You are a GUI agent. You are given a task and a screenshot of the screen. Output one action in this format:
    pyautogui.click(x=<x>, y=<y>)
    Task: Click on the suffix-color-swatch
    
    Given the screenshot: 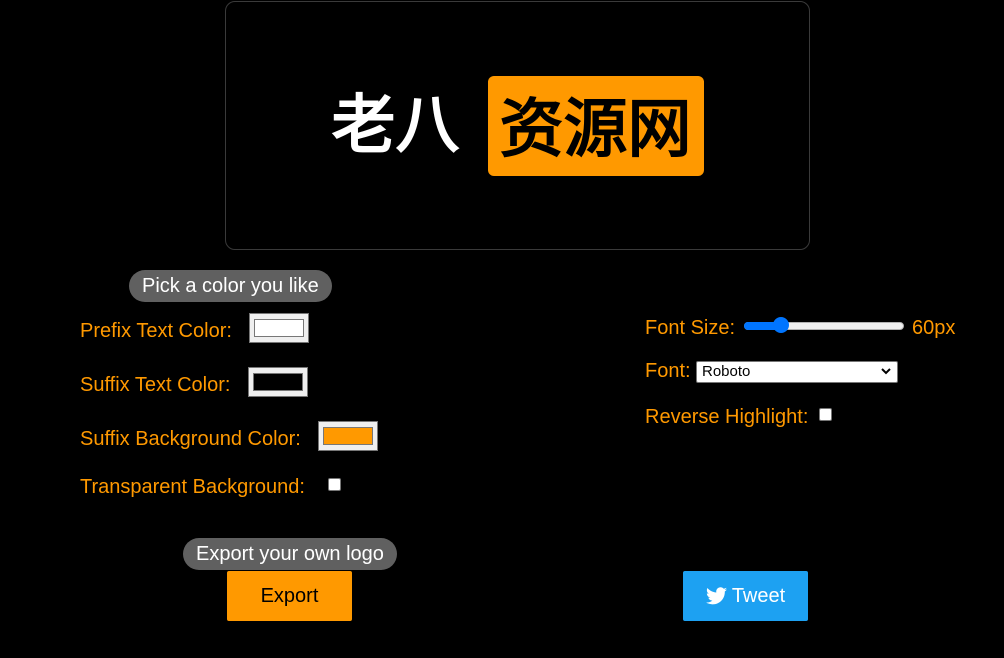 What is the action you would take?
    pyautogui.click(x=278, y=382)
    